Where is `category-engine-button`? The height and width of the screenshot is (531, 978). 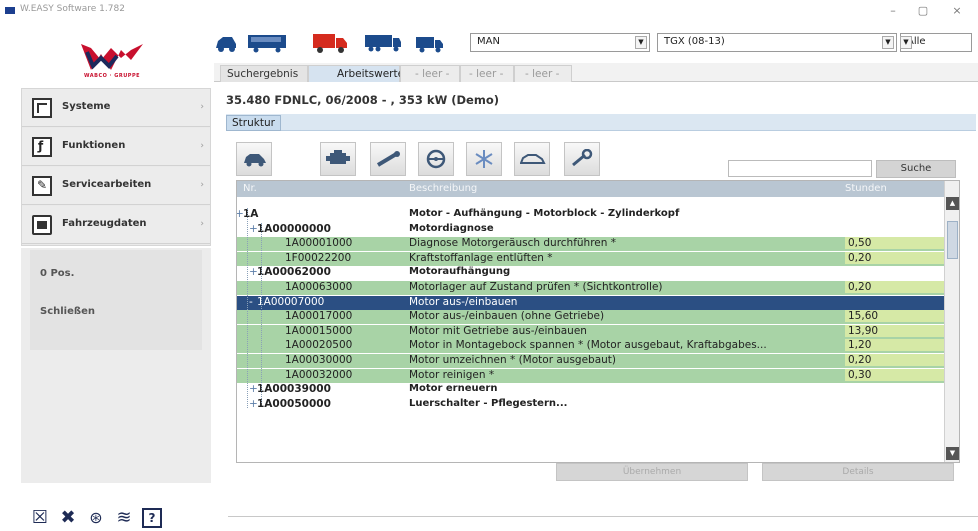
category-engine-button is located at coordinates (338, 159).